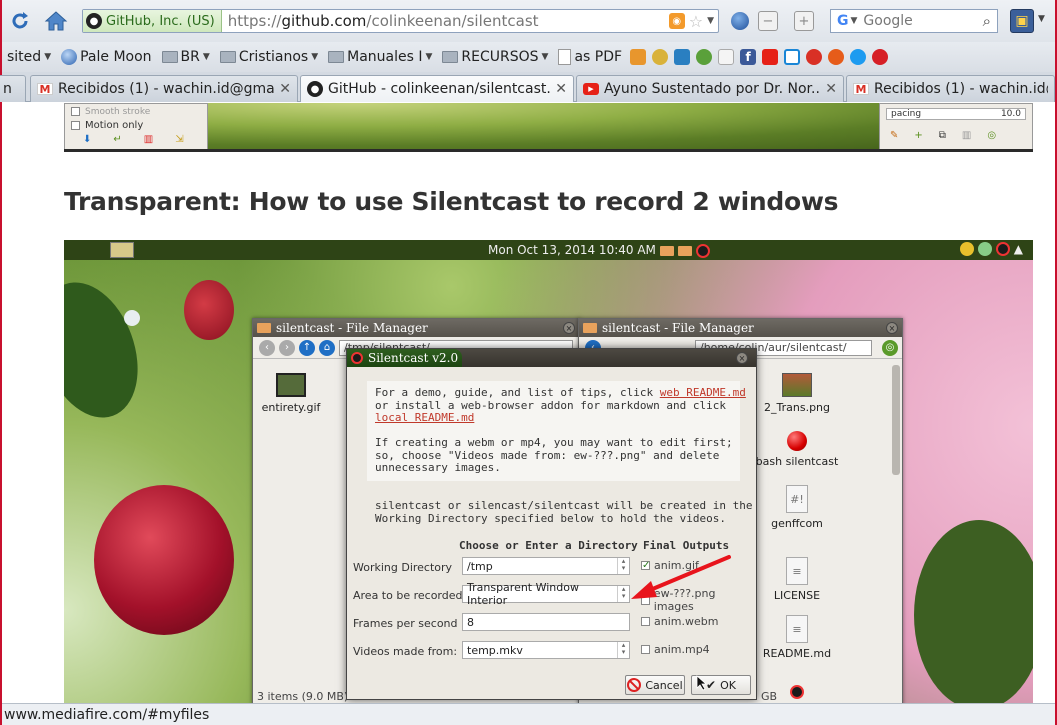  I want to click on ubuntu-icon, so click(836, 57).